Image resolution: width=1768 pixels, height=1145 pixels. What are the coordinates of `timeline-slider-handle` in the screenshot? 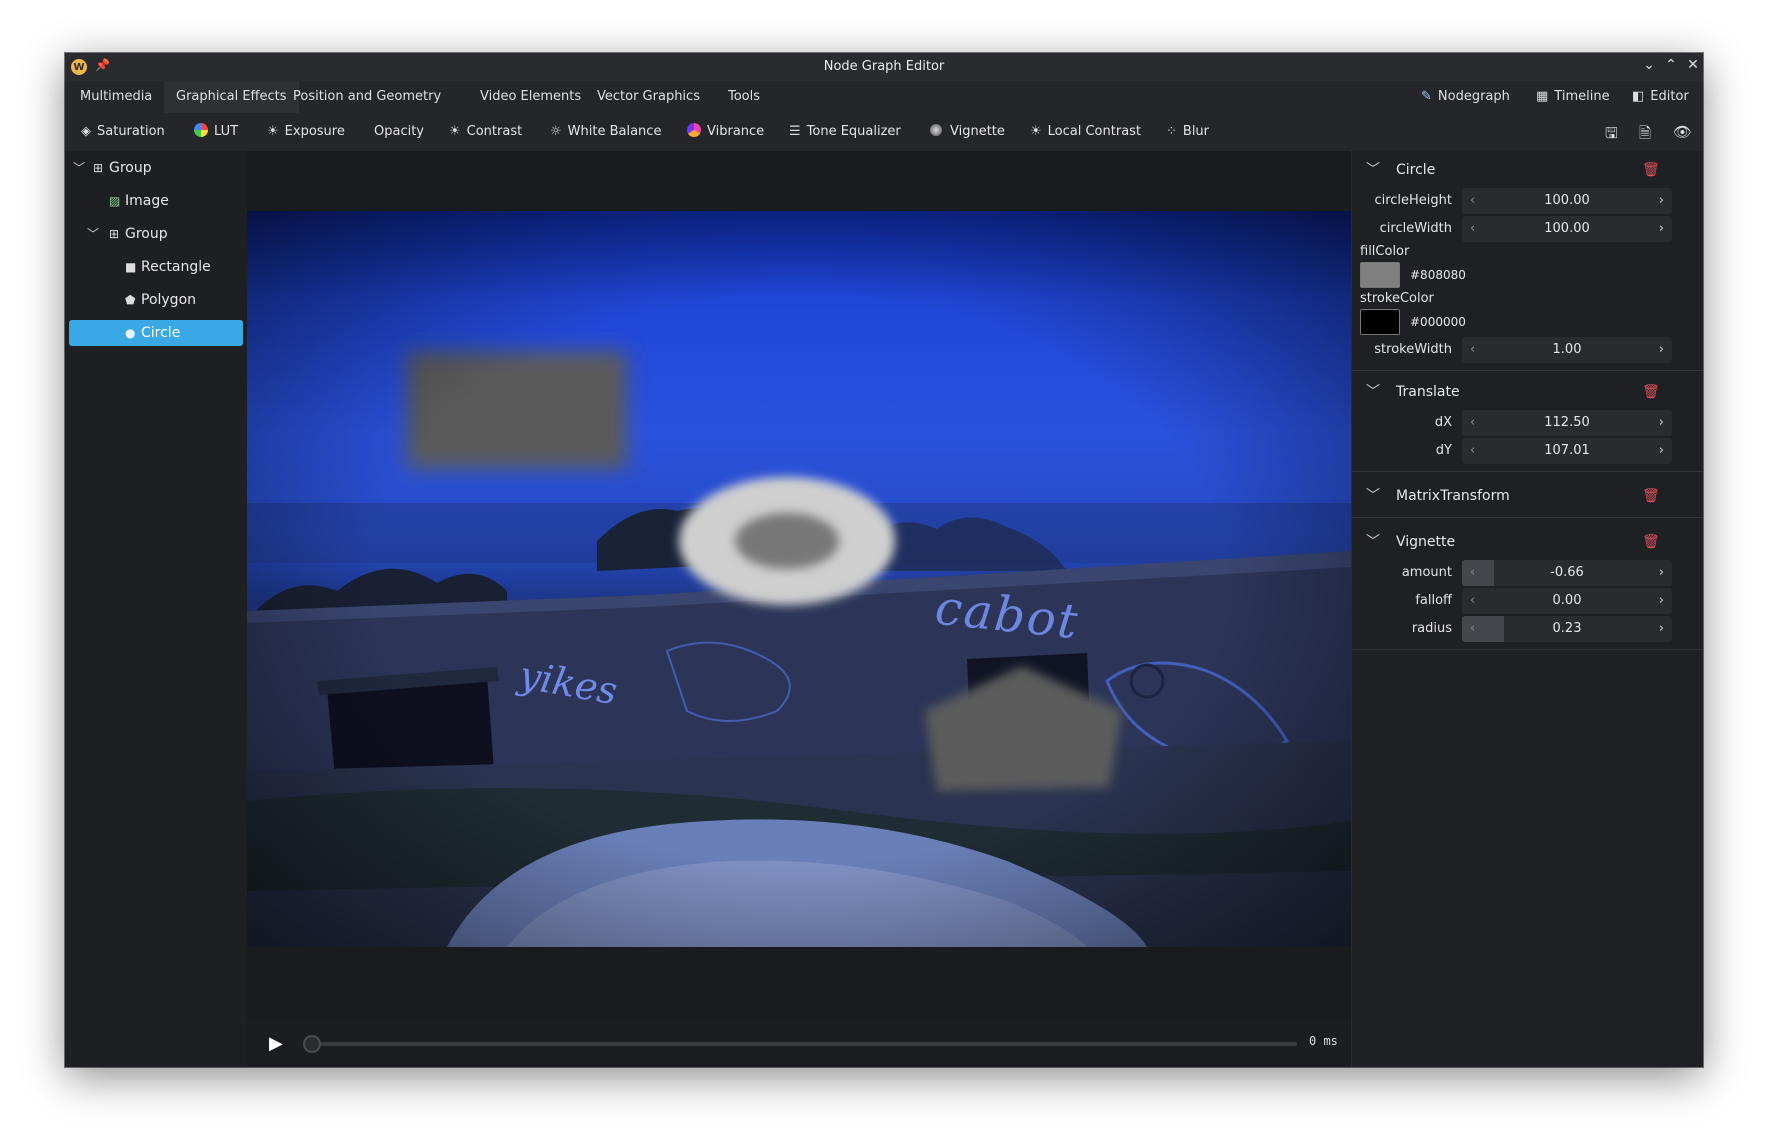 It's located at (312, 1044).